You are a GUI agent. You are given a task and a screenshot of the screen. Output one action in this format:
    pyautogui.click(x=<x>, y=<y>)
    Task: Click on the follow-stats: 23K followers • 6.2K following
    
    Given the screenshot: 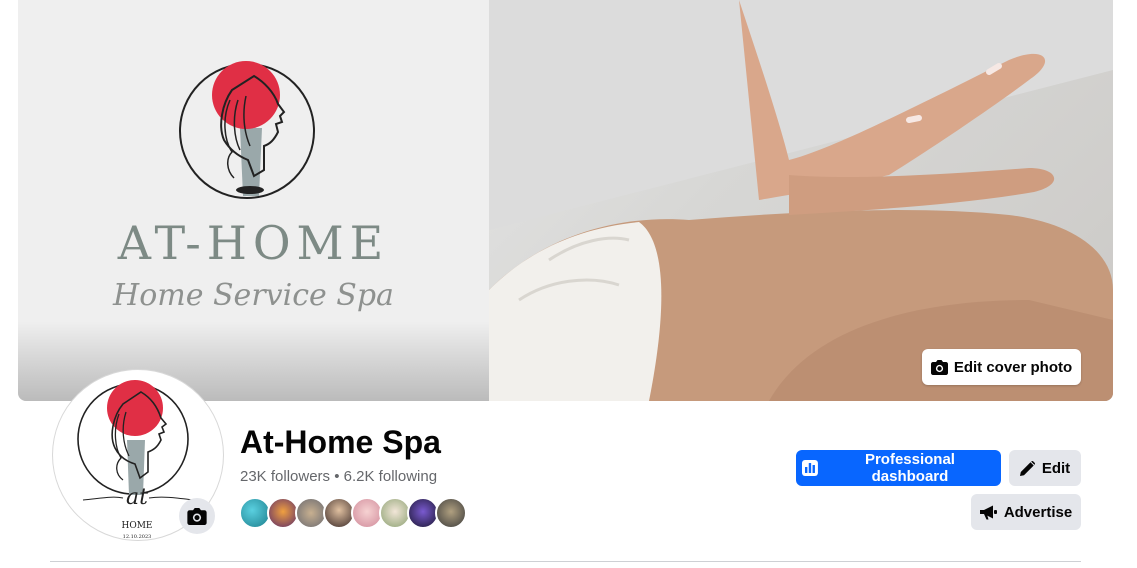 What is the action you would take?
    pyautogui.click(x=338, y=476)
    